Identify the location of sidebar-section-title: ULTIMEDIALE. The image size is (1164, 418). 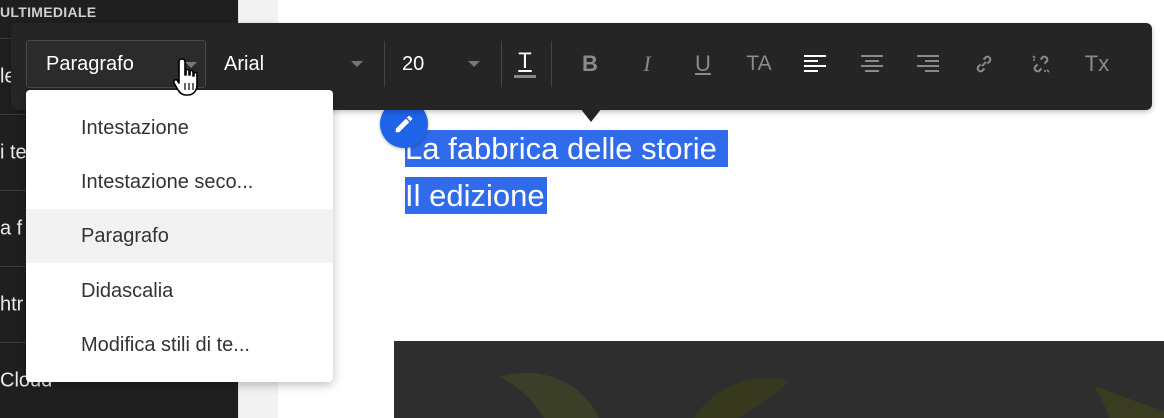
(48, 12).